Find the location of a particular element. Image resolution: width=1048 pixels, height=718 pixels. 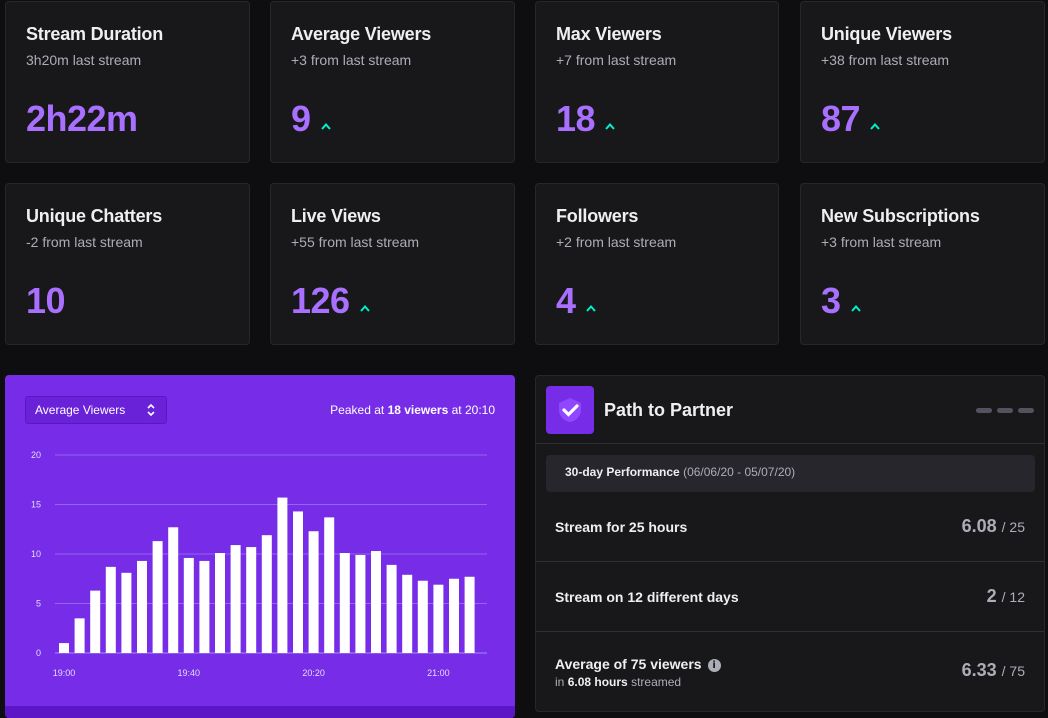

performance-range: (06/06/20 - 05/07/20) is located at coordinates (739, 472).